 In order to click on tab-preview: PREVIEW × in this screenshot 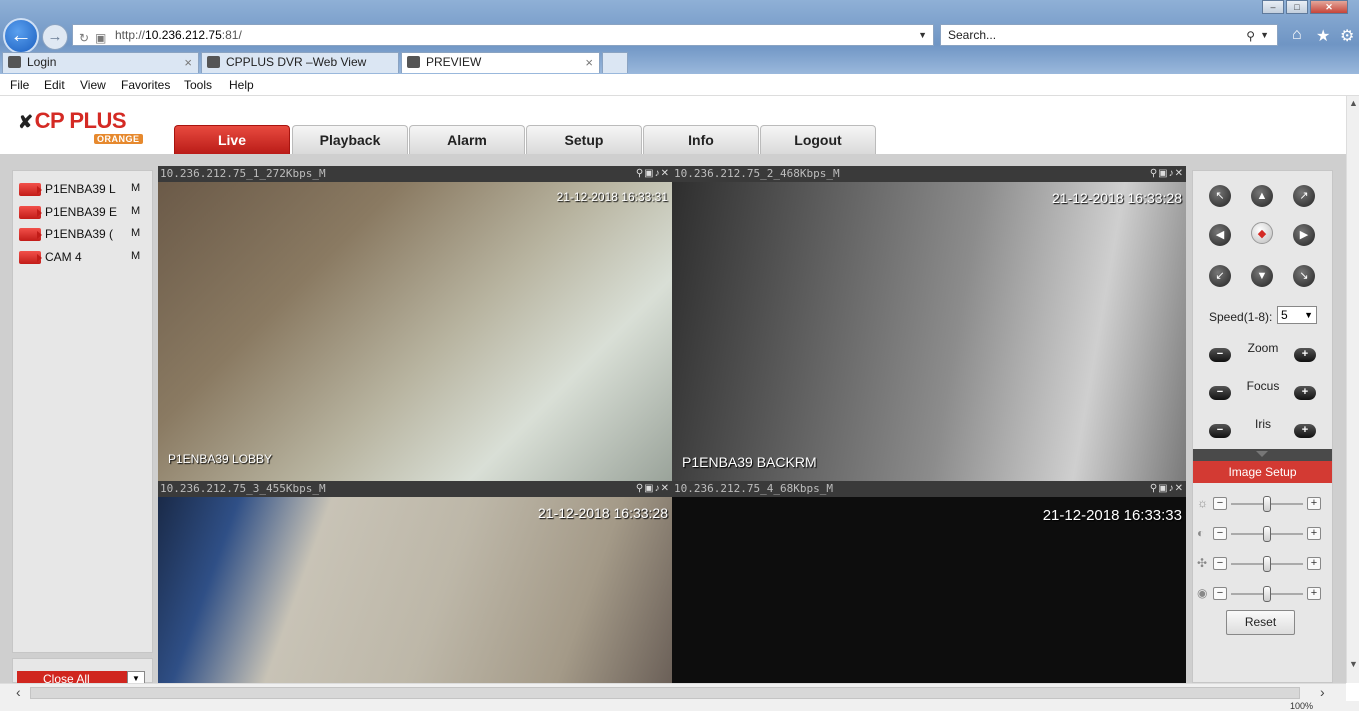, I will do `click(500, 62)`.